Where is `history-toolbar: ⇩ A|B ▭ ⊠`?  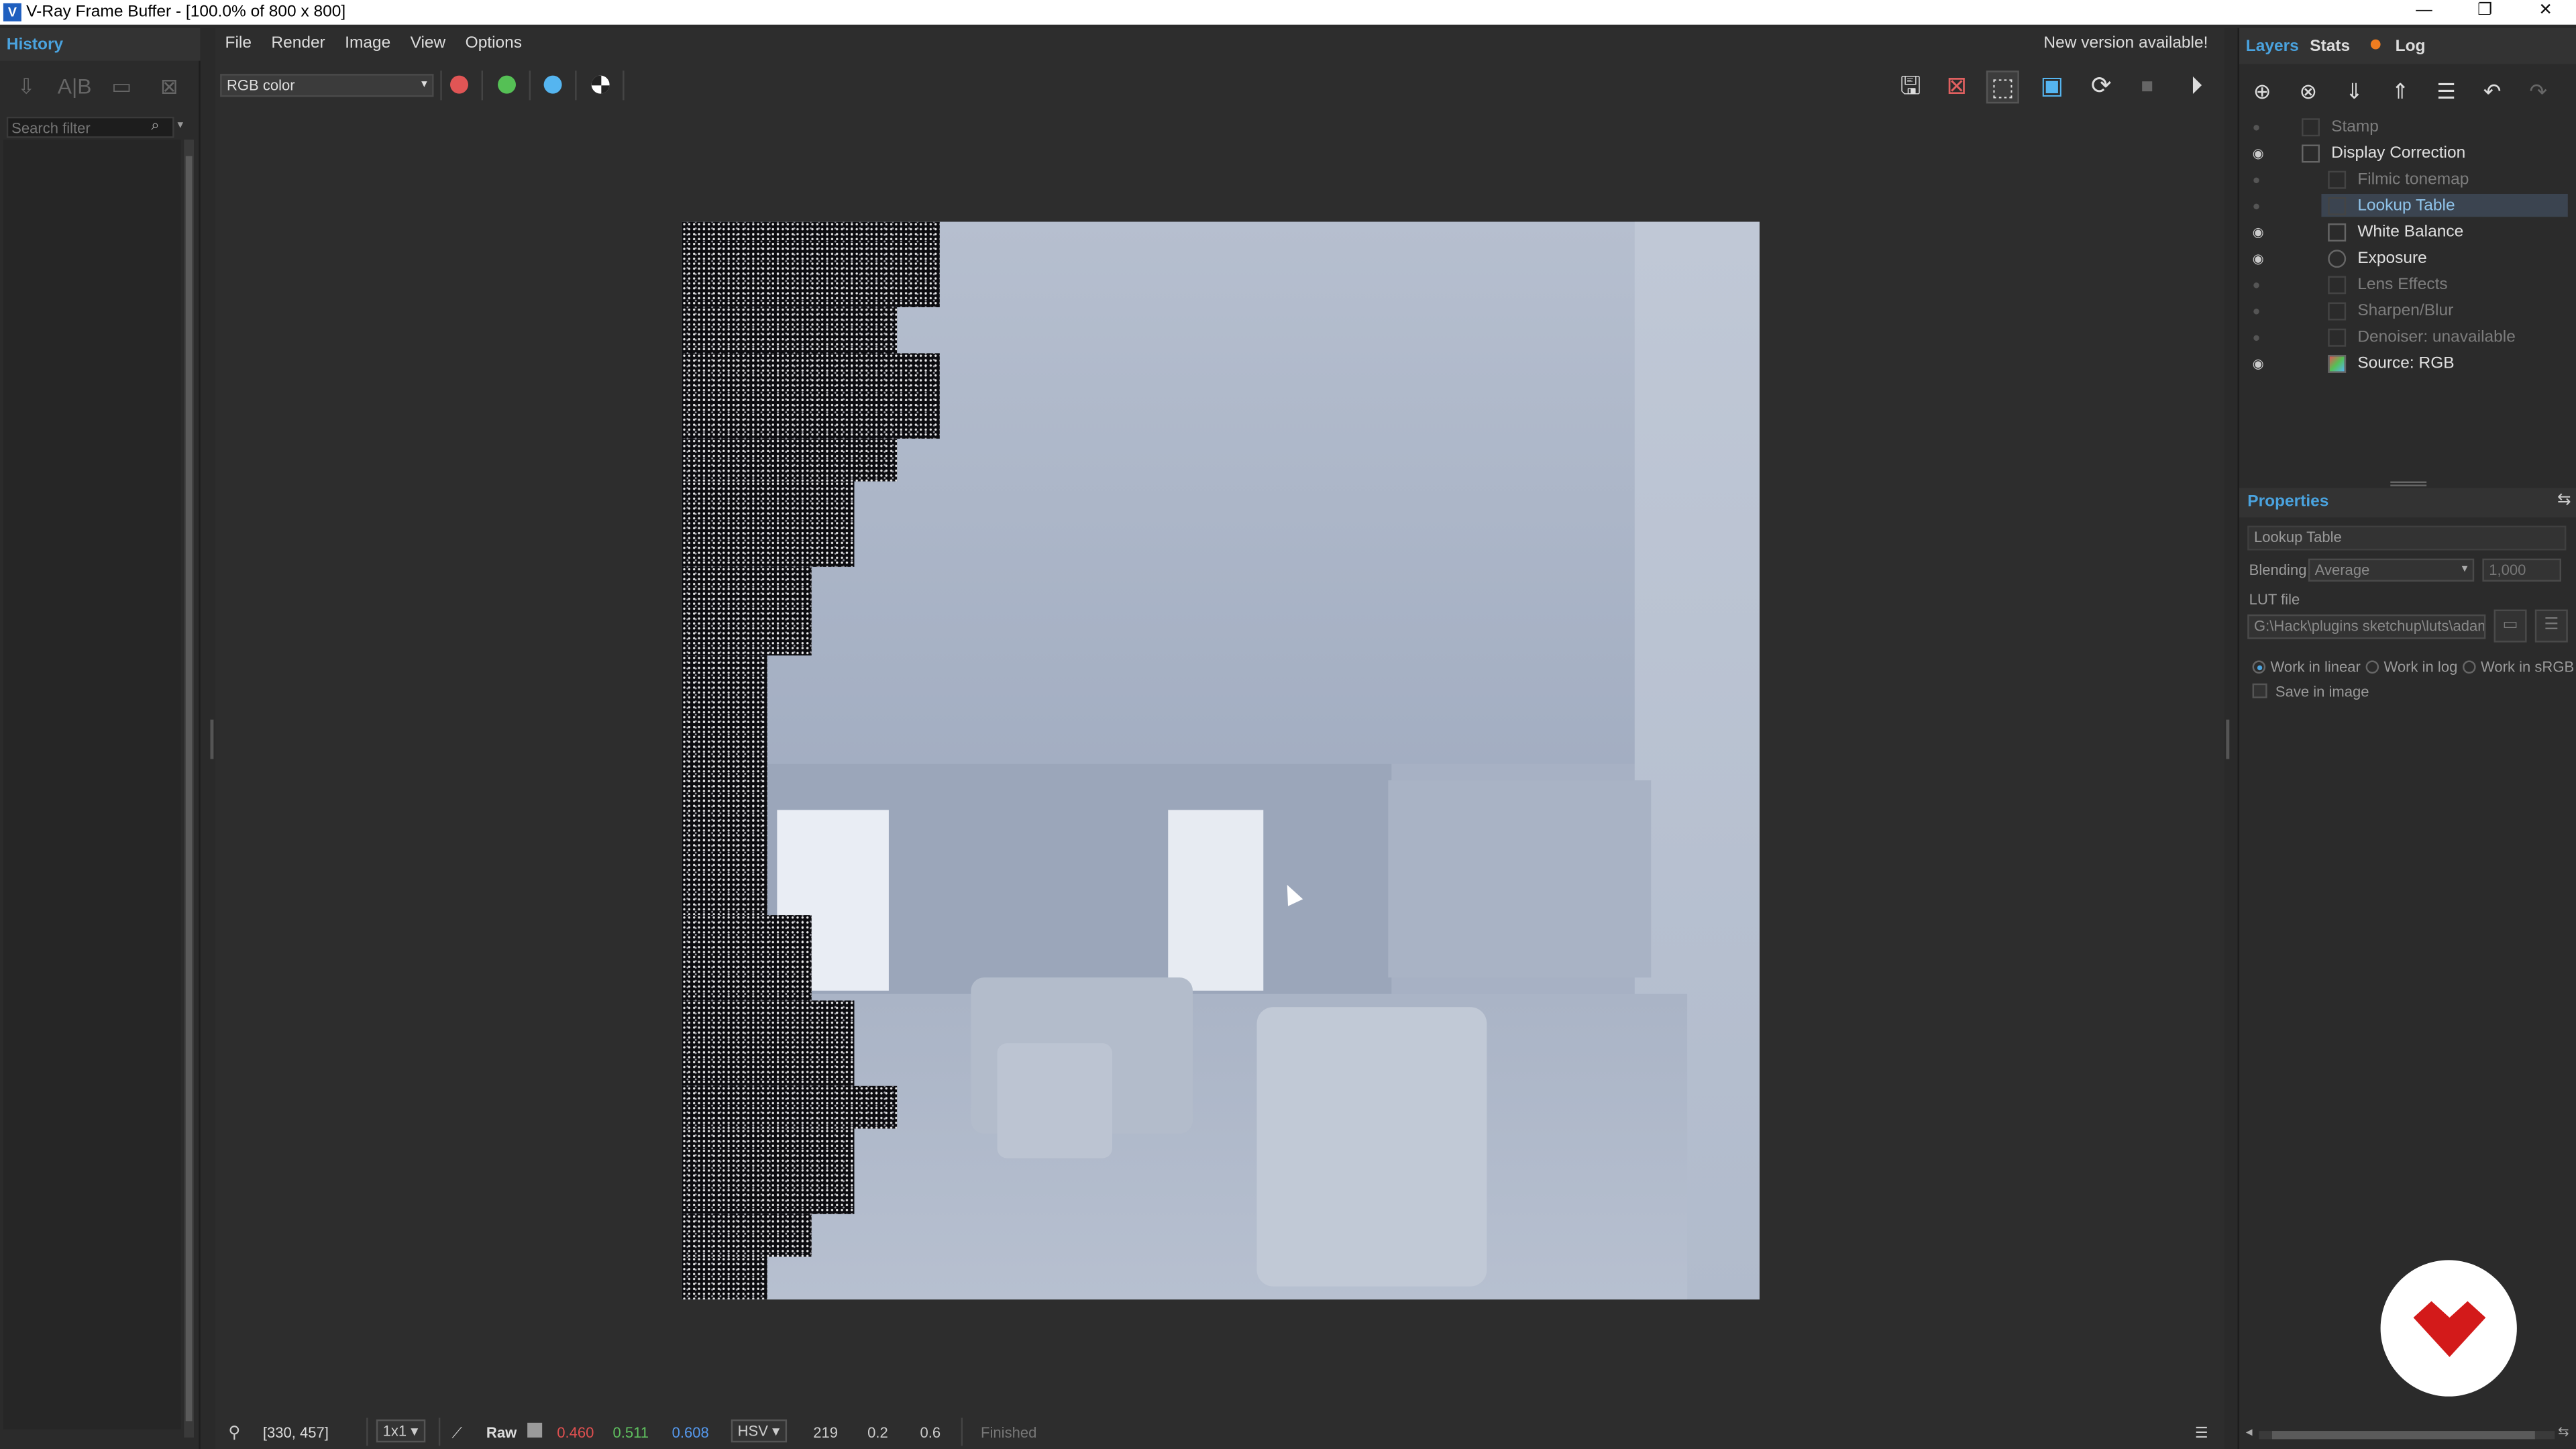
history-toolbar: ⇩ A|B ▭ ⊠ is located at coordinates (98, 87).